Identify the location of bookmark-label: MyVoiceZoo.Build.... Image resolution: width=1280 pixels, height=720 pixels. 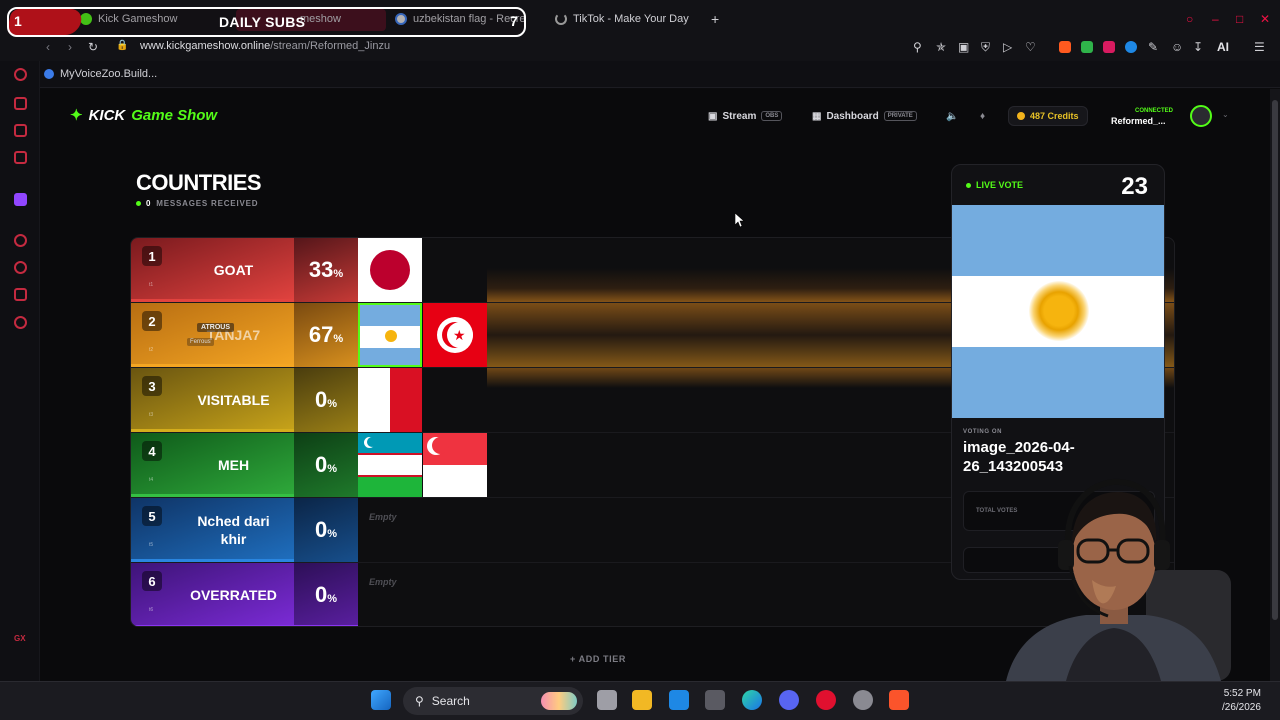
(109, 74).